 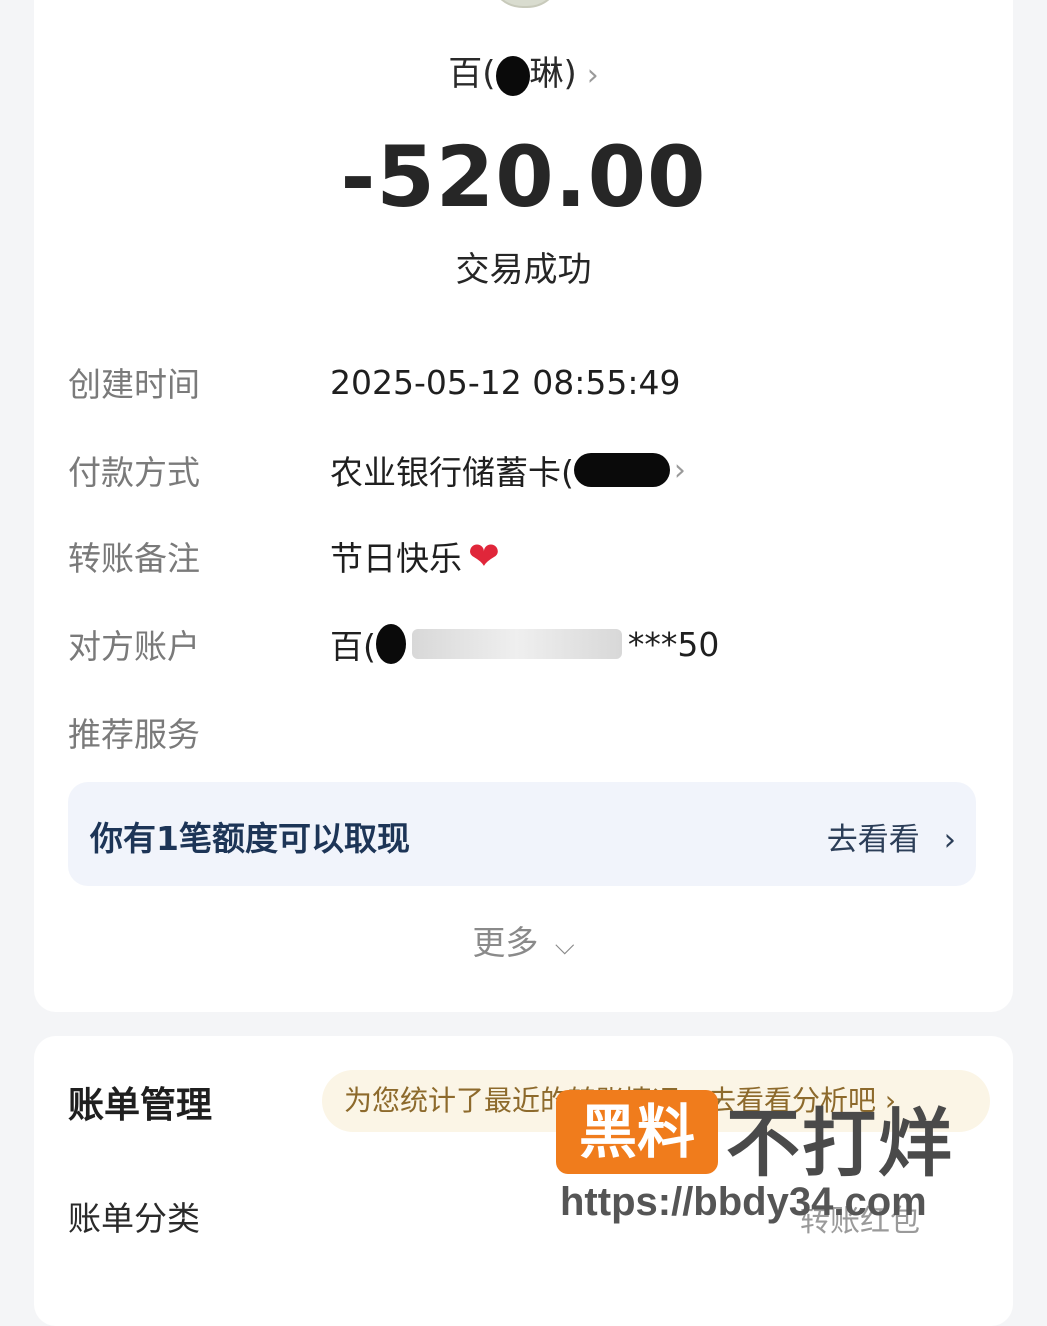 I want to click on transaction-amount: -520.00, so click(x=523, y=177).